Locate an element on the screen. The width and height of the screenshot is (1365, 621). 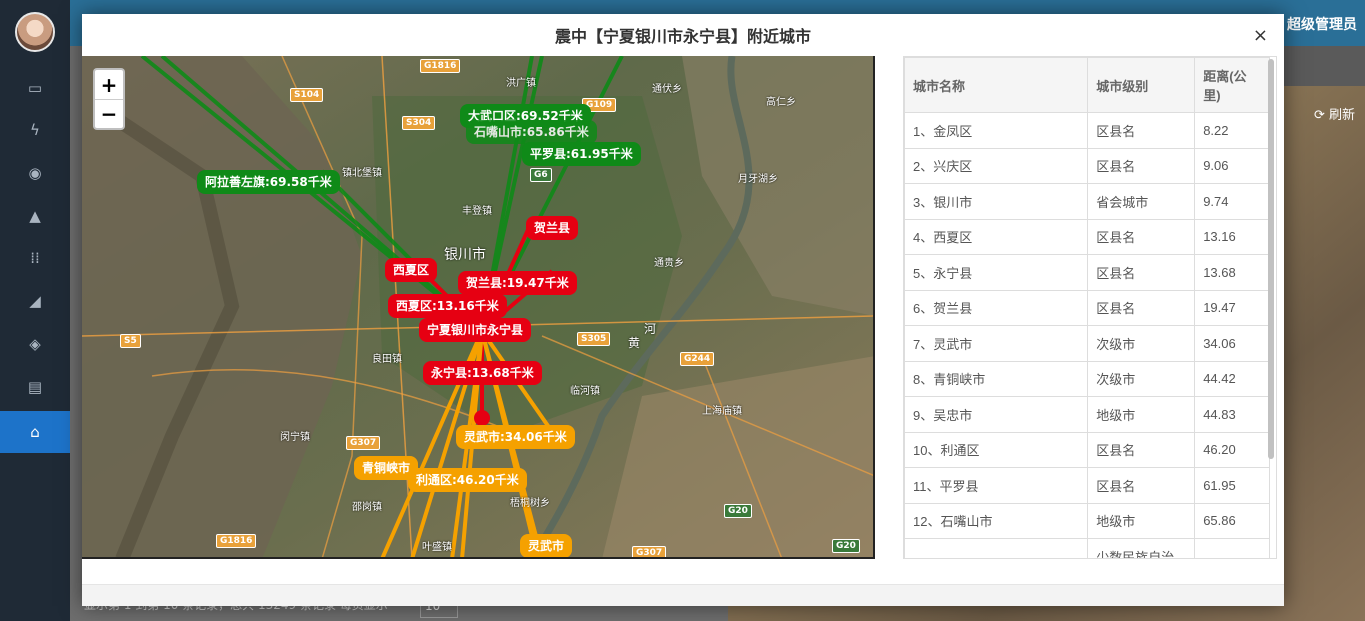
sidebar: ▭ ϟ ◉ ▲ ⁞⁞ ◢ ◈ ▤ ⌂ is located at coordinates (35, 310).